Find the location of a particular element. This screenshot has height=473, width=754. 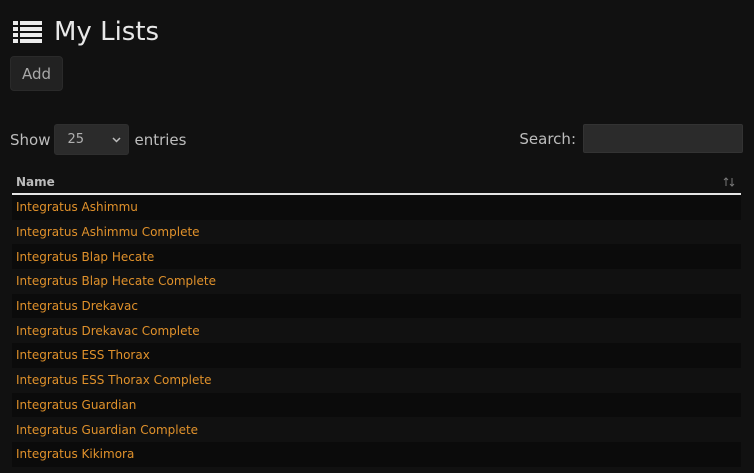

table-row: Integratus Guardian Complete is located at coordinates (376, 429).